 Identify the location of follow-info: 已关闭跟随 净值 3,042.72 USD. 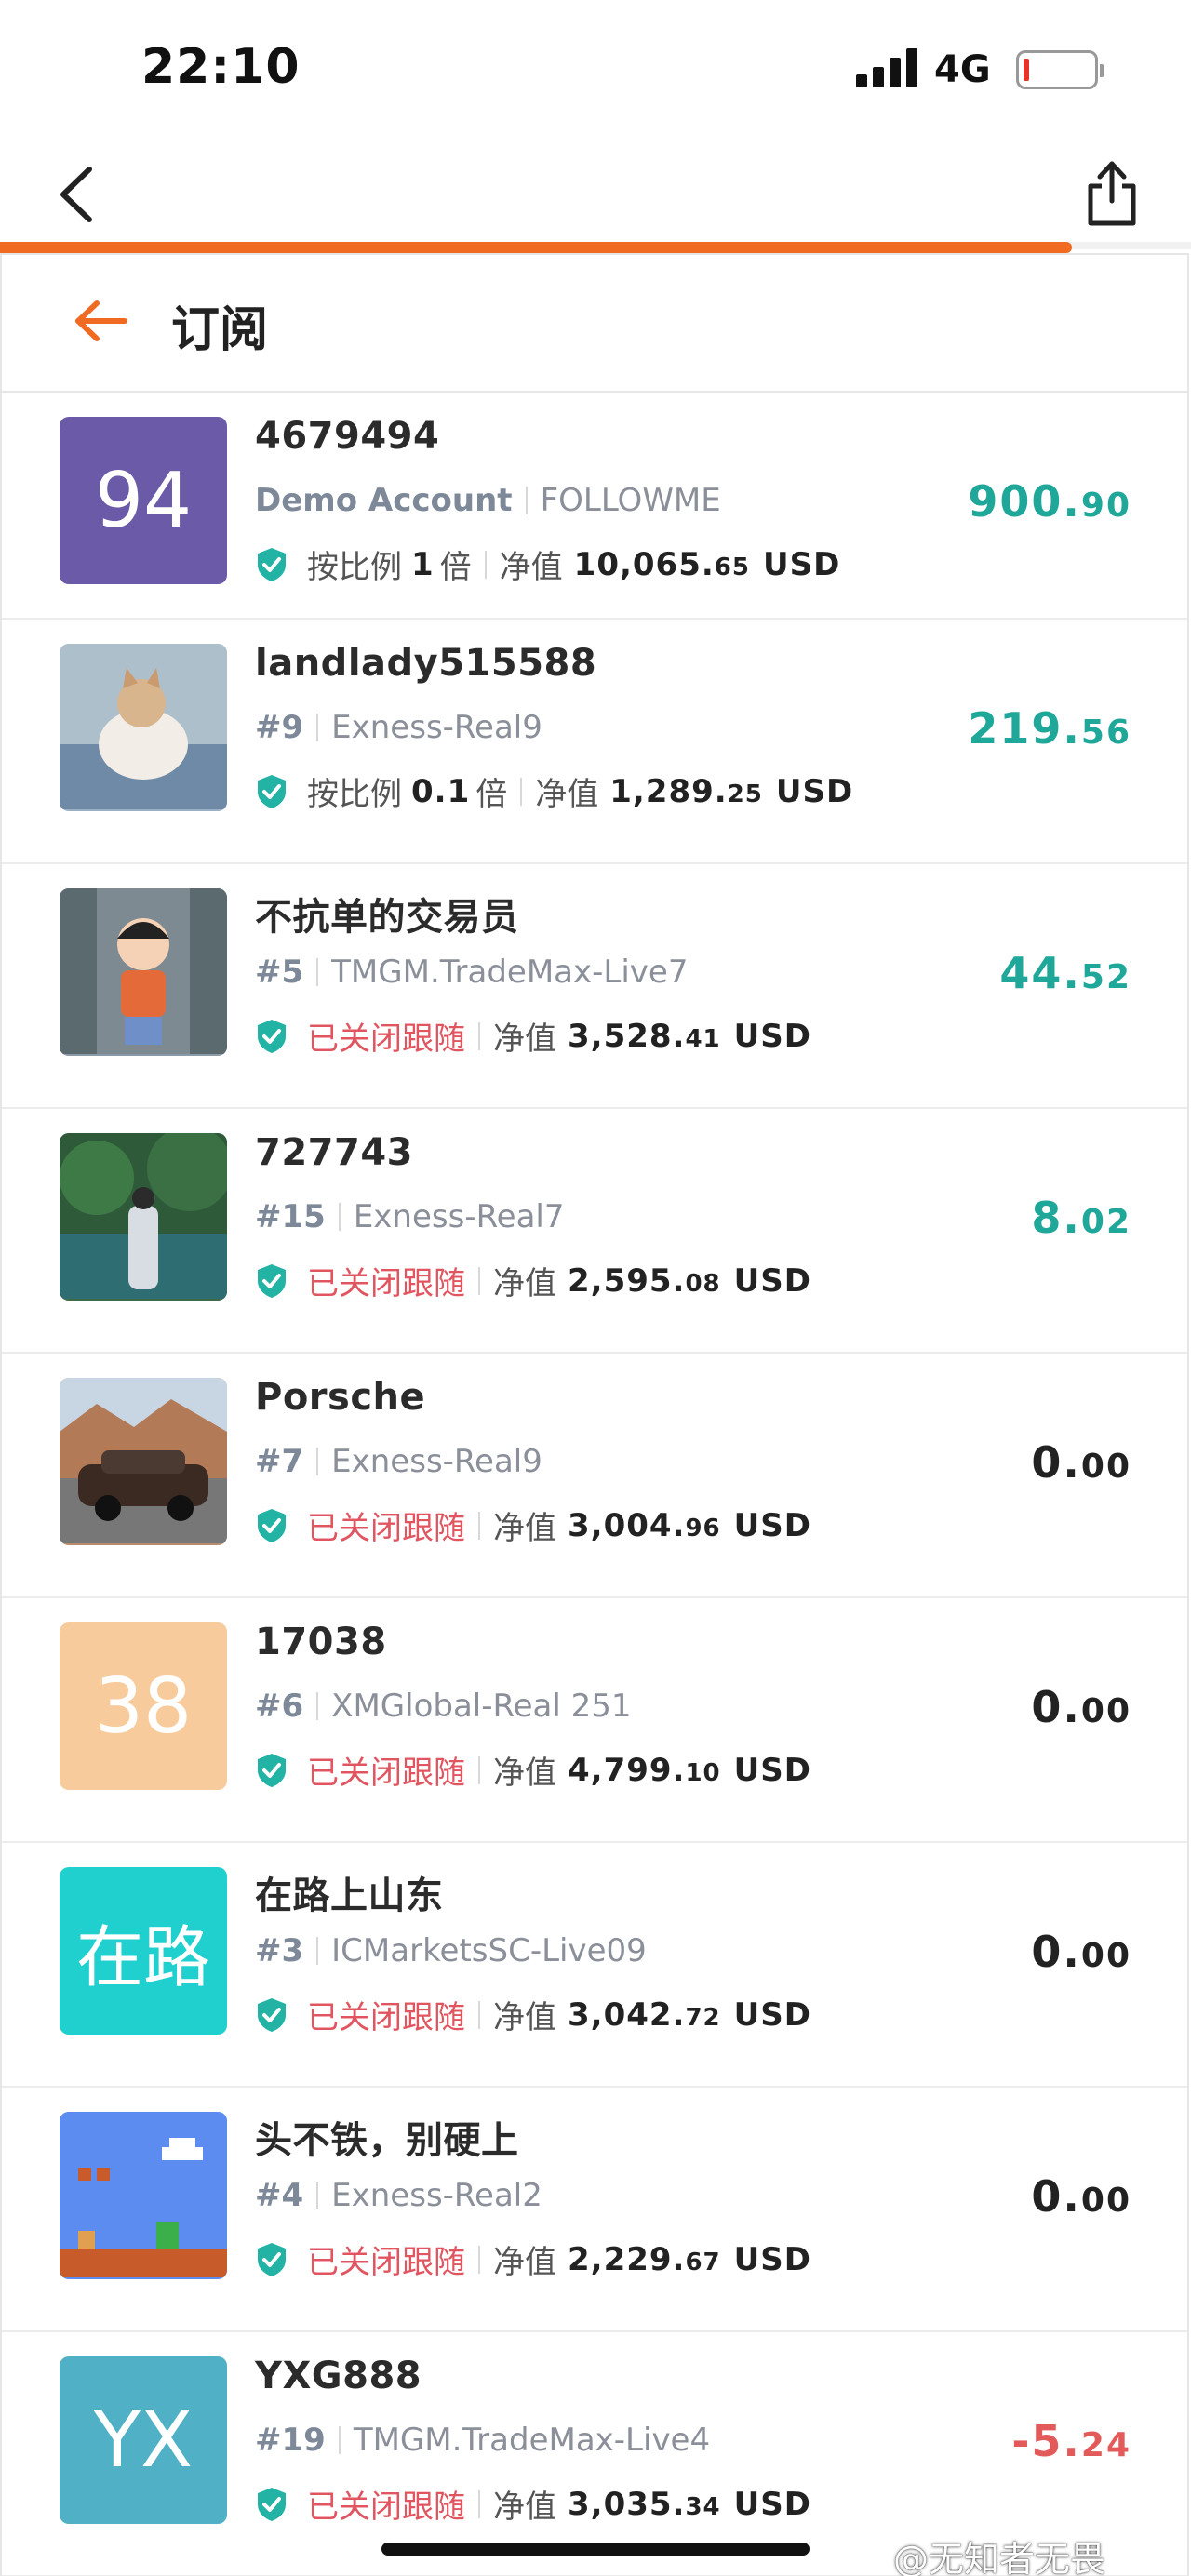
(533, 2014).